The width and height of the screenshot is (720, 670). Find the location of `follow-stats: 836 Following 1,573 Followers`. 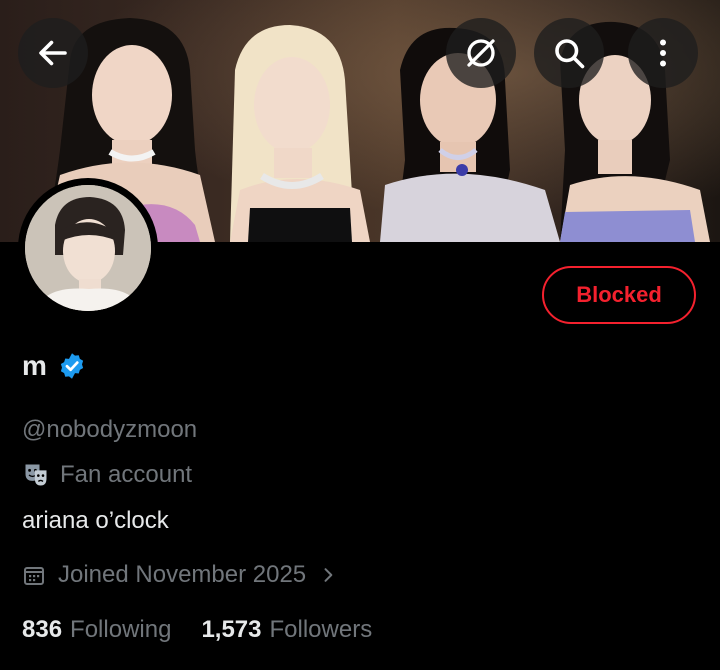

follow-stats: 836 Following 1,573 Followers is located at coordinates (212, 630).